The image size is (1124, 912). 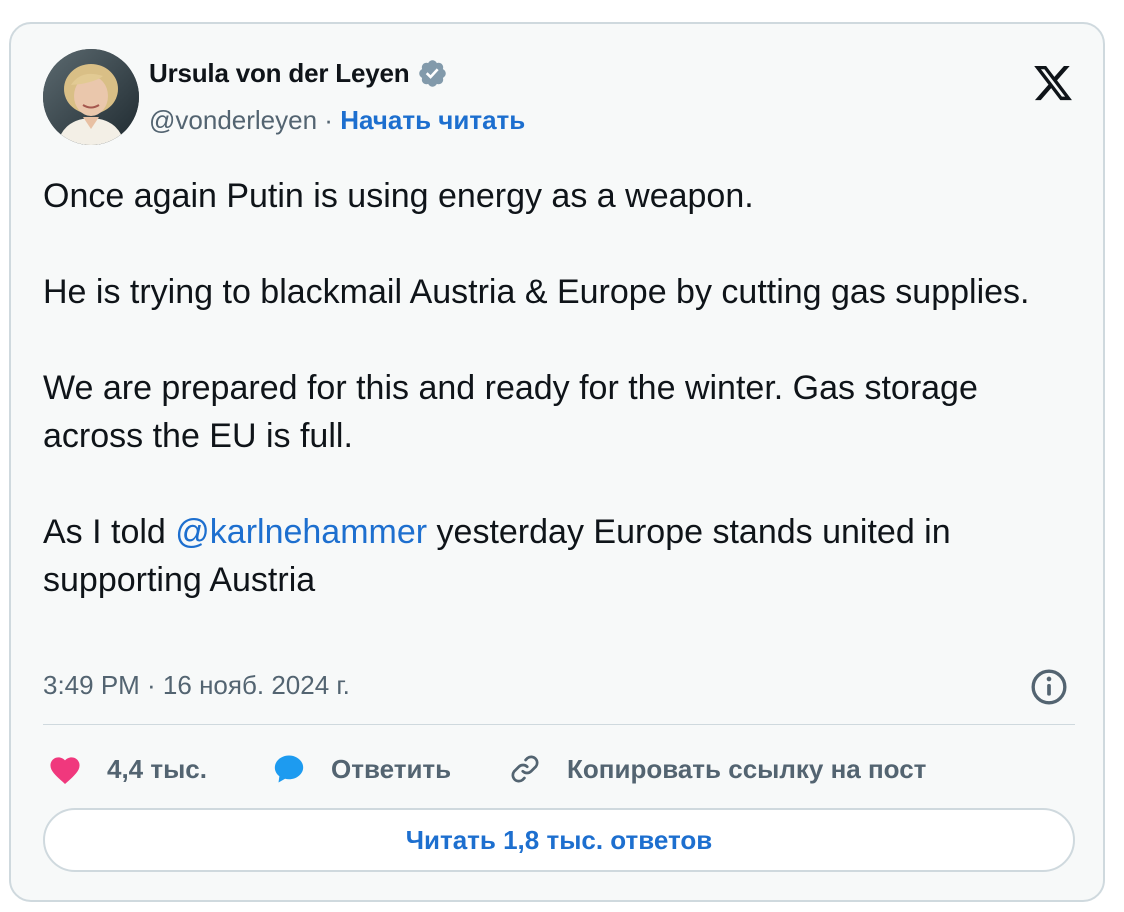 What do you see at coordinates (1049, 687) in the screenshot?
I see `info-icon` at bounding box center [1049, 687].